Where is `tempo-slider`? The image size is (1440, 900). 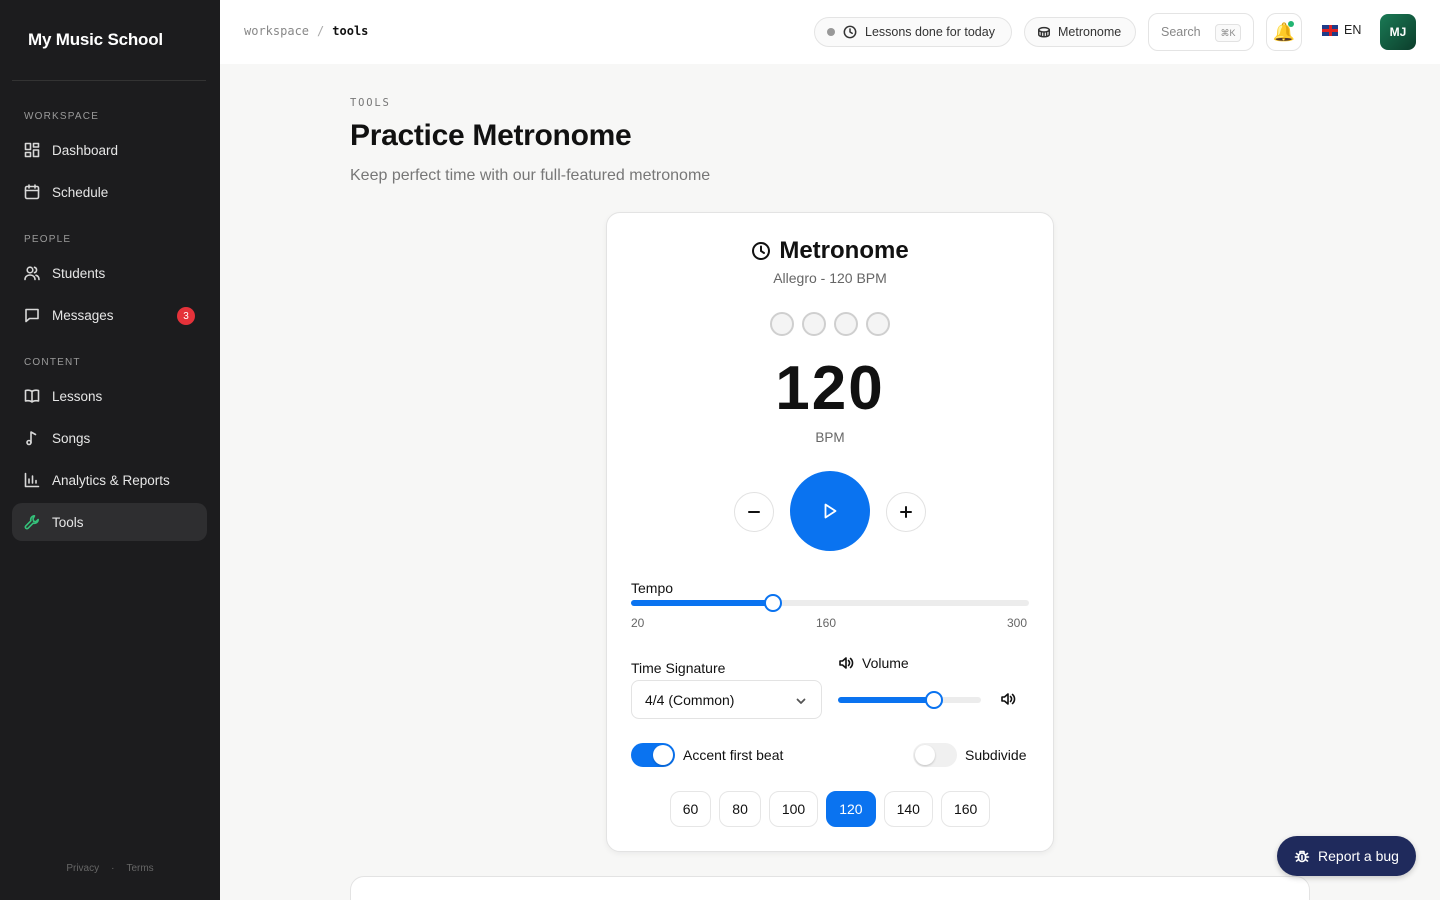 tempo-slider is located at coordinates (830, 603).